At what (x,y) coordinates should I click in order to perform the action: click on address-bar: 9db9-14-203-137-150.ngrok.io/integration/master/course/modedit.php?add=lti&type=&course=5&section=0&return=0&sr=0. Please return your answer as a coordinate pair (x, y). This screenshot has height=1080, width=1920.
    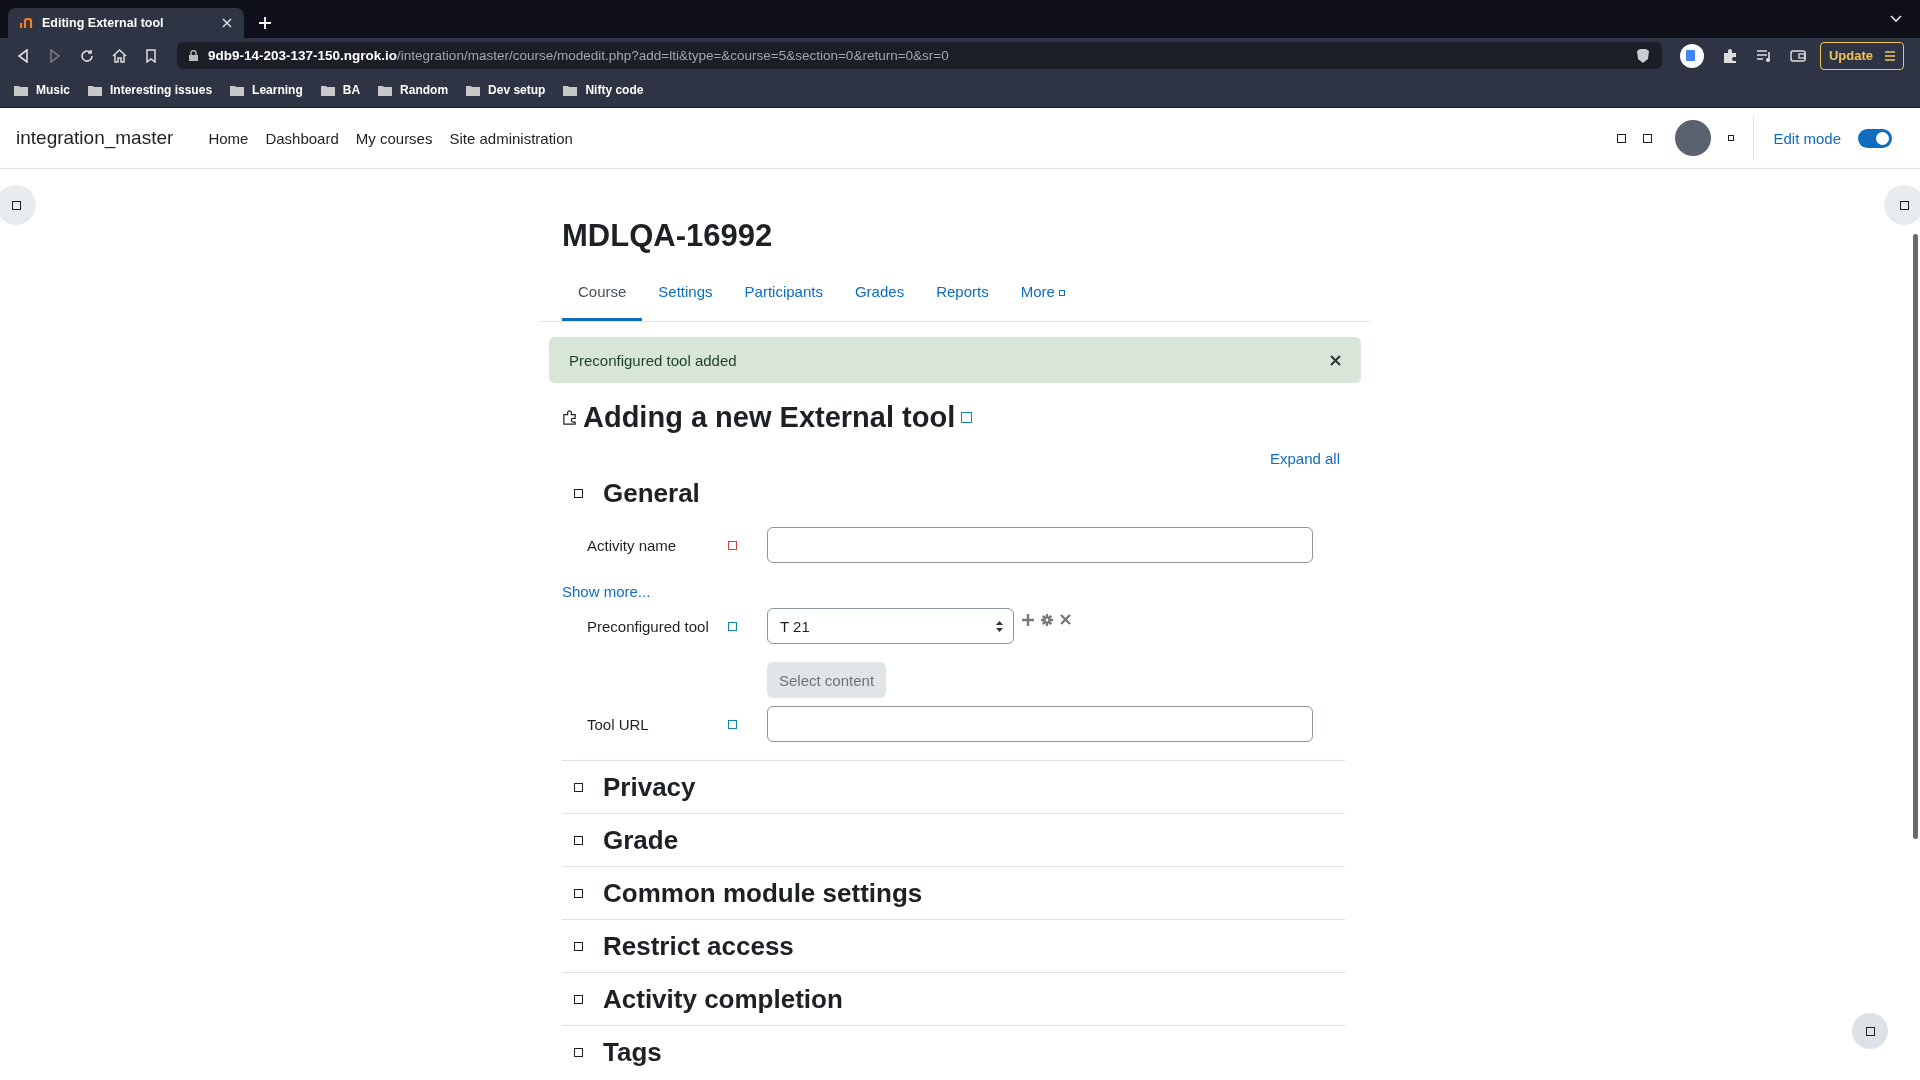
    Looking at the image, I should click on (919, 55).